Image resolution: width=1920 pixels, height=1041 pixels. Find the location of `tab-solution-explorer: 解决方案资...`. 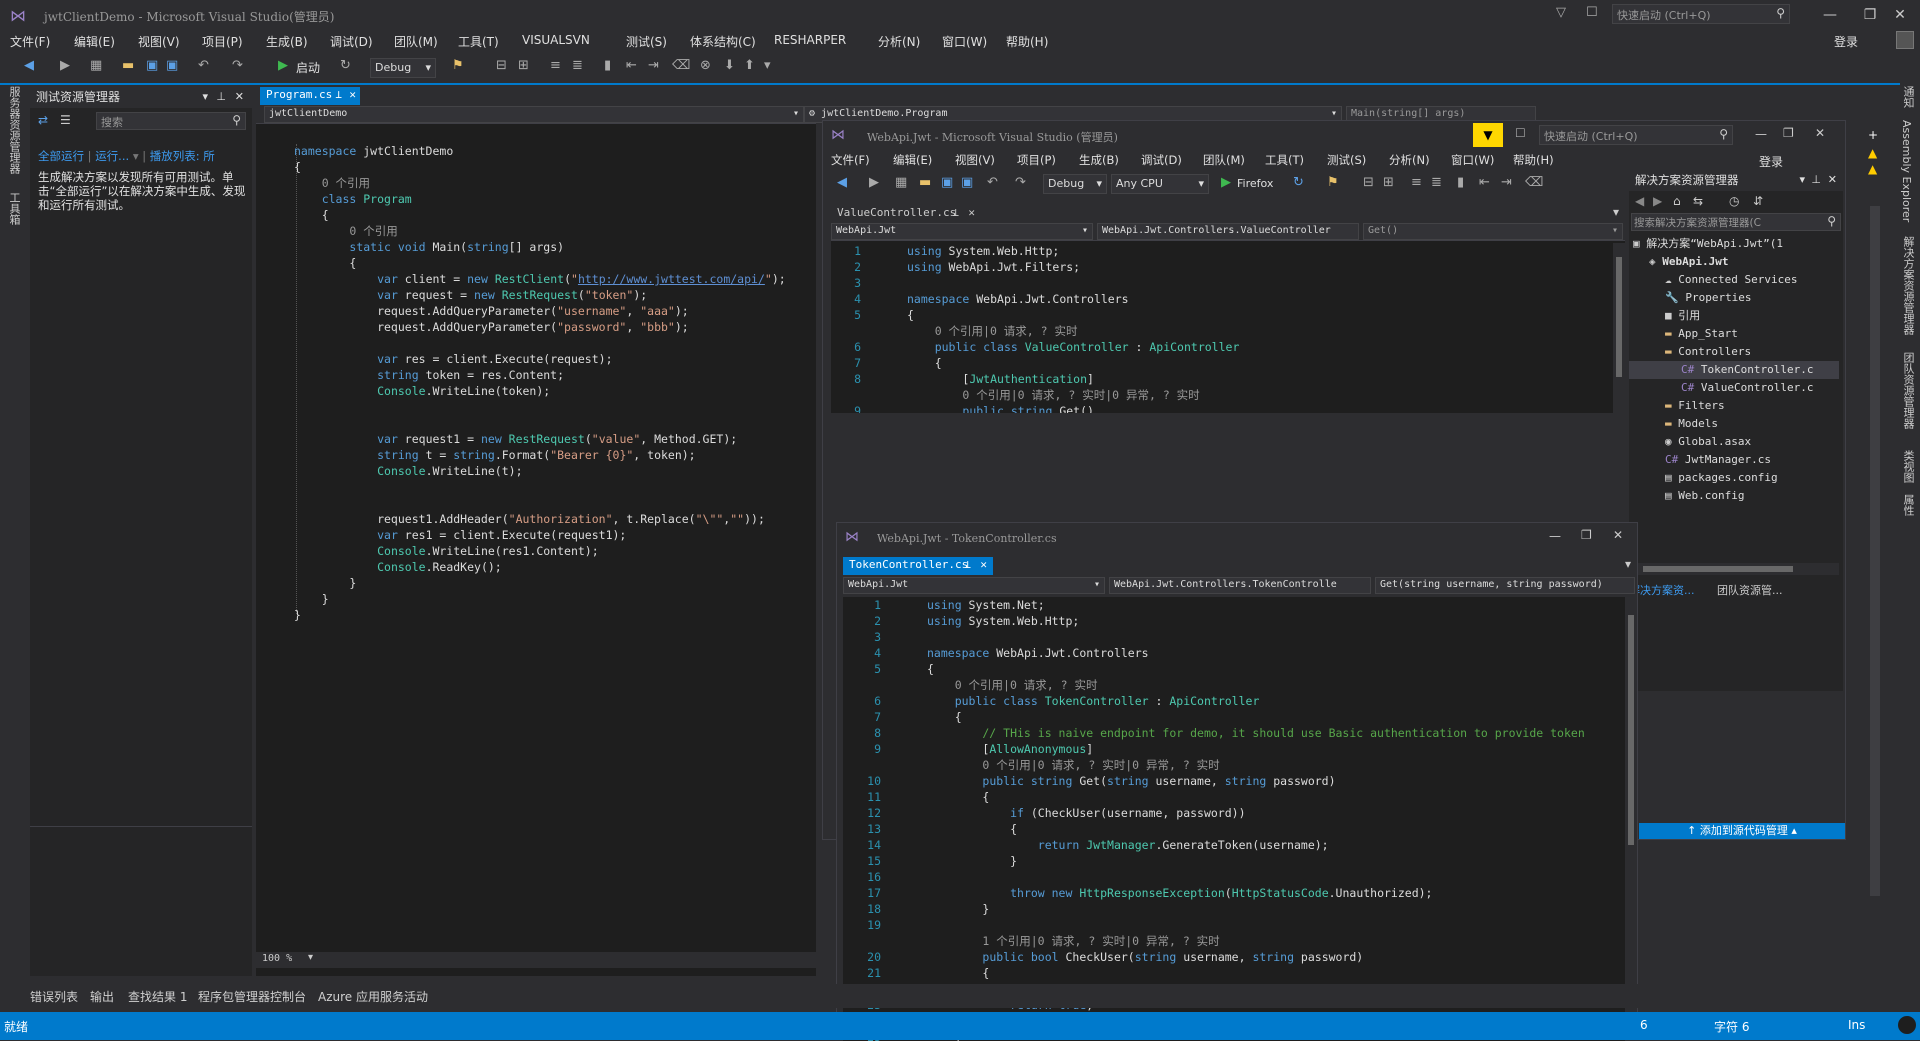

tab-solution-explorer: 解决方案资... is located at coordinates (1662, 590).